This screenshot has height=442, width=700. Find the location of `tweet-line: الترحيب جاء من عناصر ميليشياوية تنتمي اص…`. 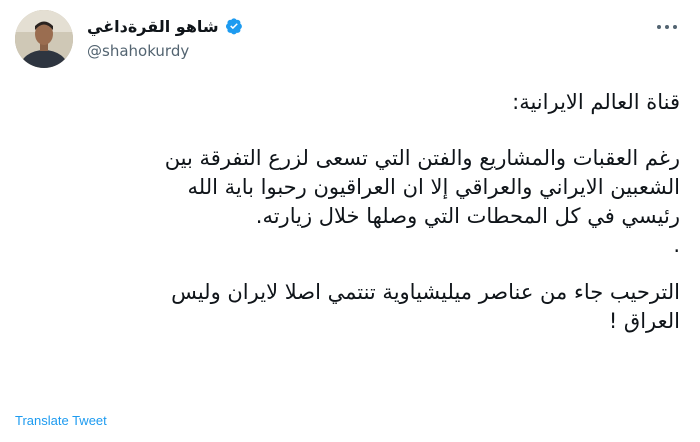

tweet-line: الترحيب جاء من عناصر ميليشياوية تنتمي اص… is located at coordinates (425, 292).